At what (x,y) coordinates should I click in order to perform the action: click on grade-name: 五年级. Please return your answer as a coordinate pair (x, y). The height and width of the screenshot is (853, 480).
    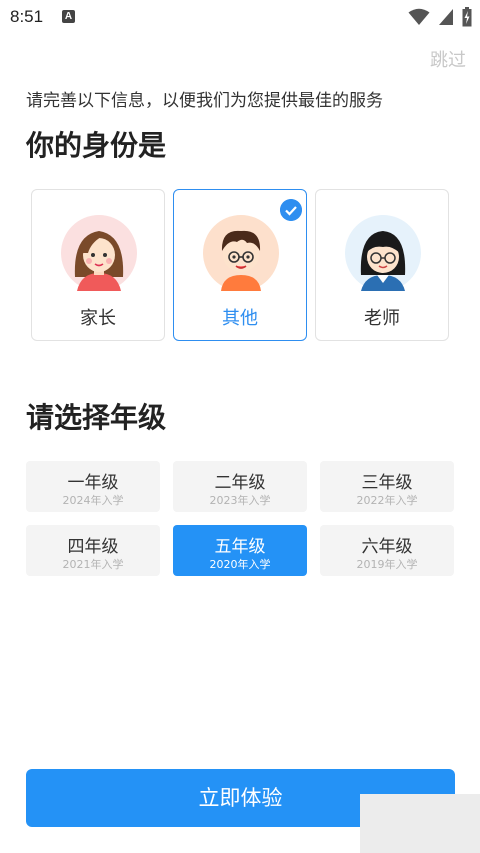
    Looking at the image, I should click on (240, 547).